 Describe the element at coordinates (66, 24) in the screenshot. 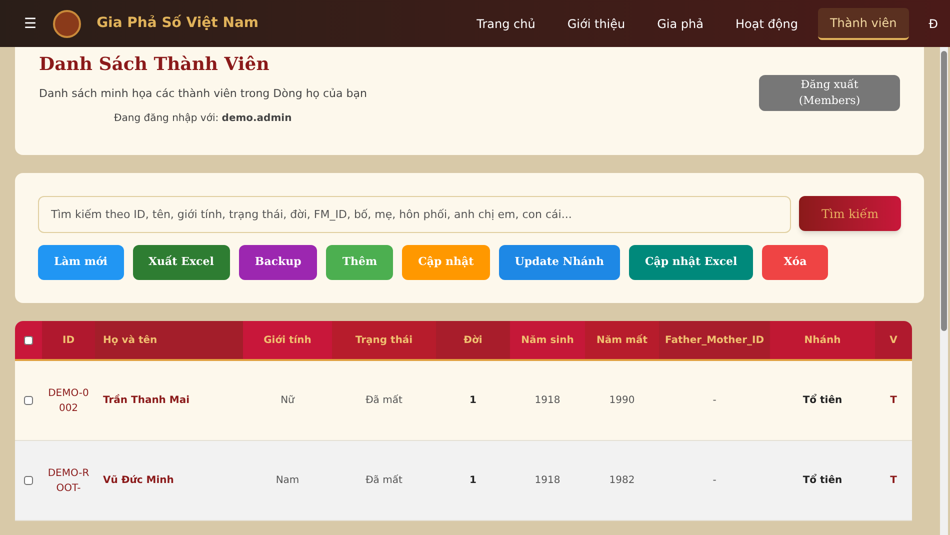

I see `logo-icon` at that location.